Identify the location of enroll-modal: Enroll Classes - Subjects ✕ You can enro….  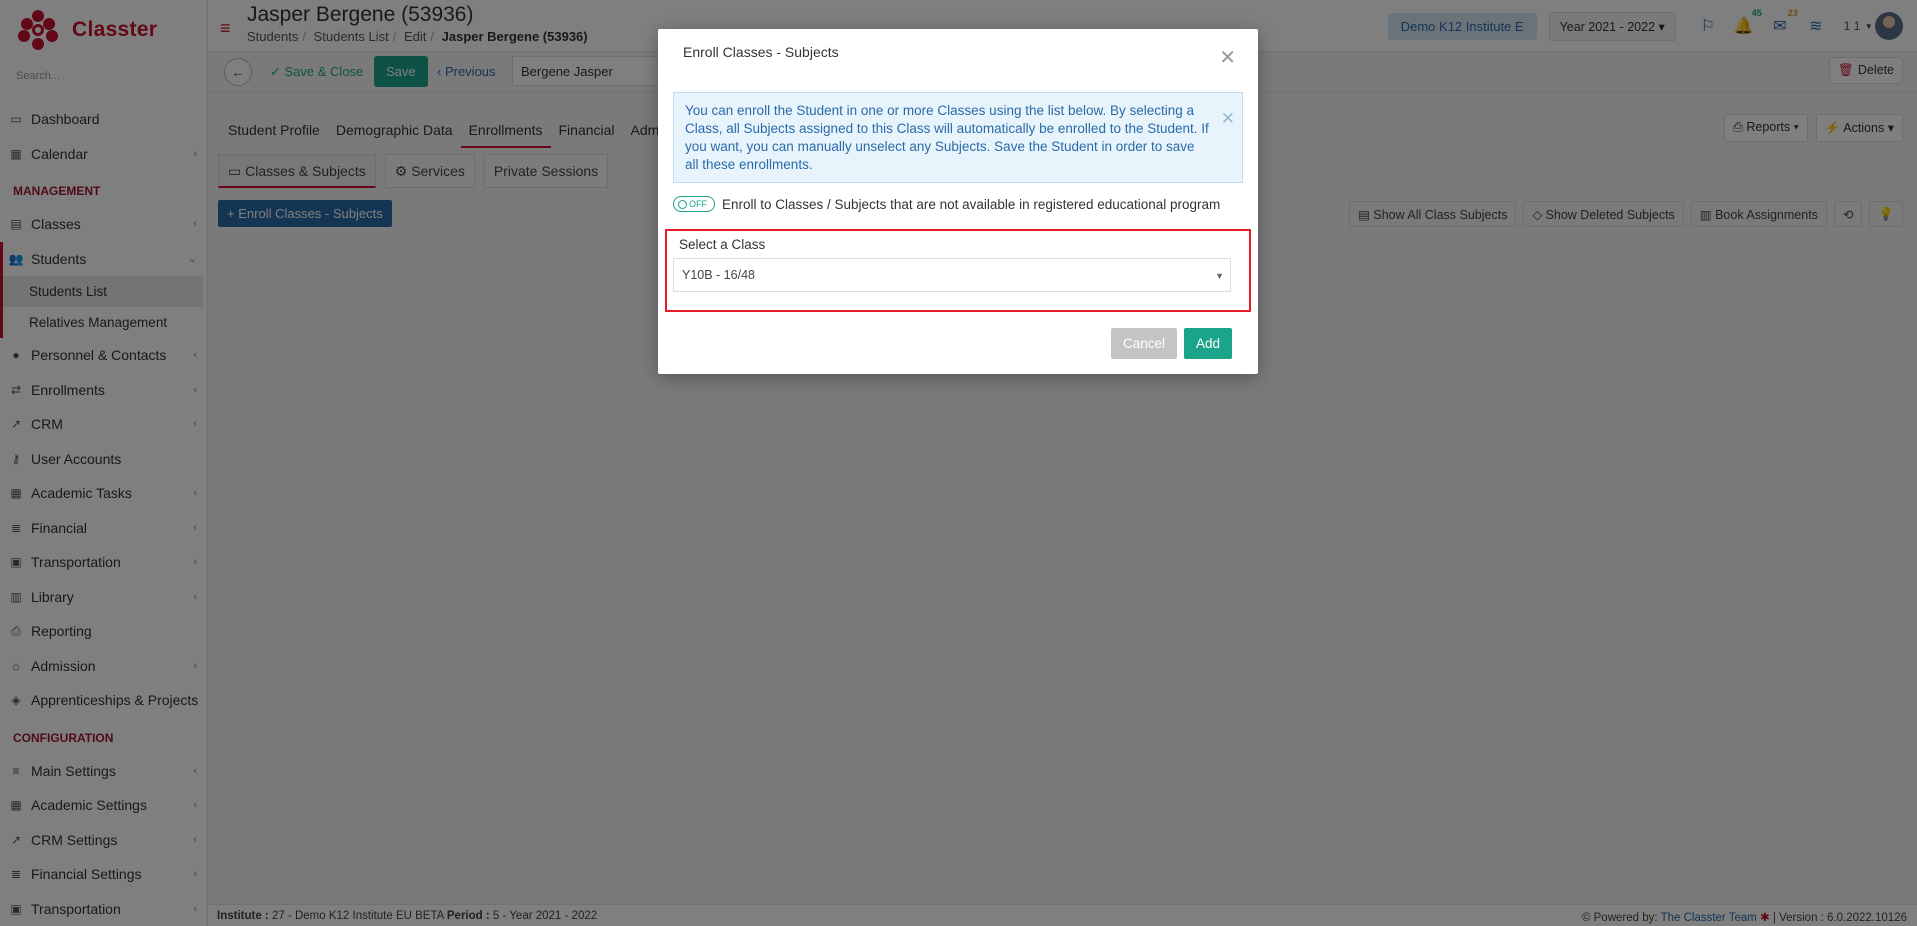
(958, 201).